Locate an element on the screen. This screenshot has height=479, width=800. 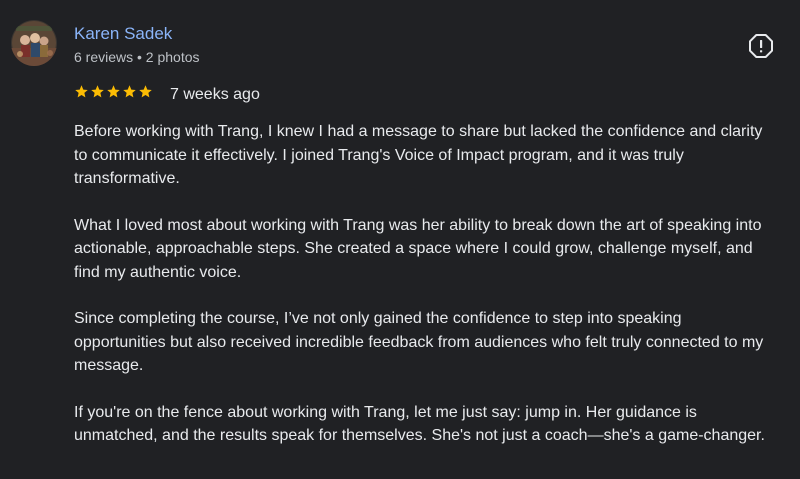
avatar is located at coordinates (34, 43).